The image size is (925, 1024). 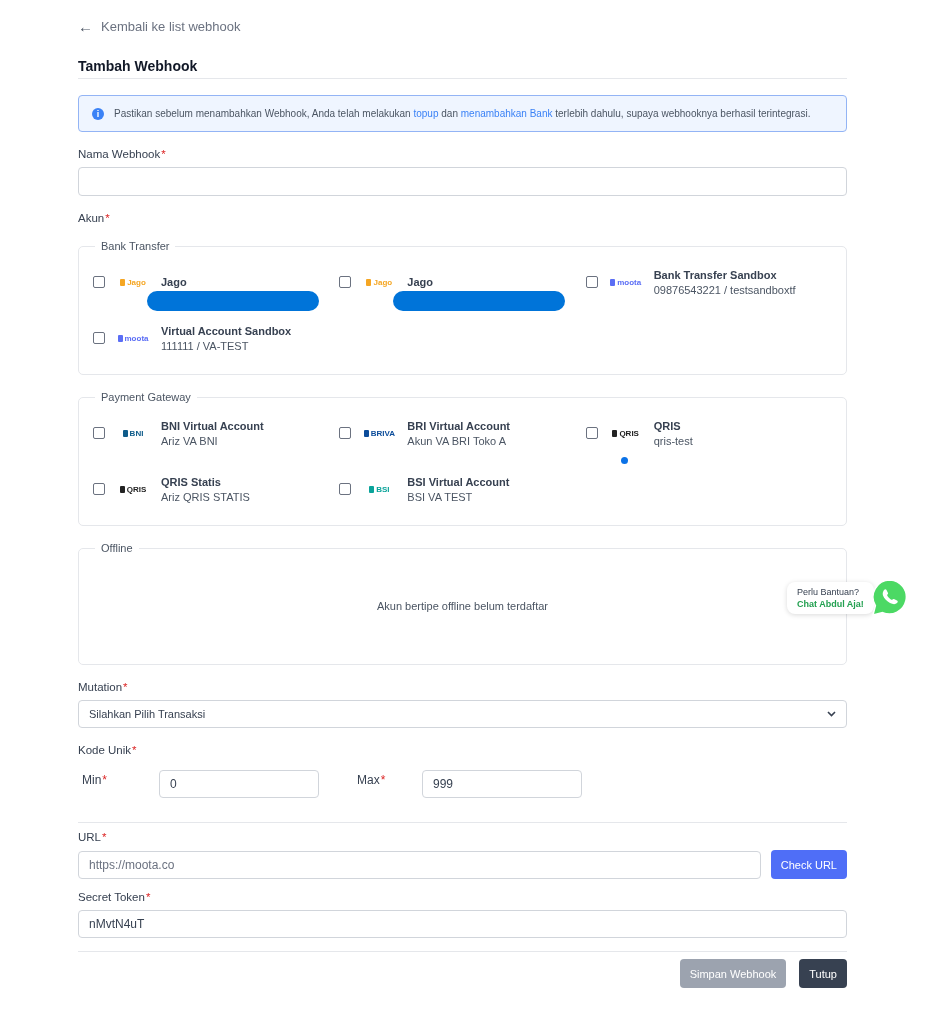 I want to click on alert-text: Pastikan sebelum menambahkan Webhook, Anda telah melakukan topup dan menambahkan Bank terlebih dahulu, supaya webhooknya berhasil terintegrasi., so click(x=462, y=113).